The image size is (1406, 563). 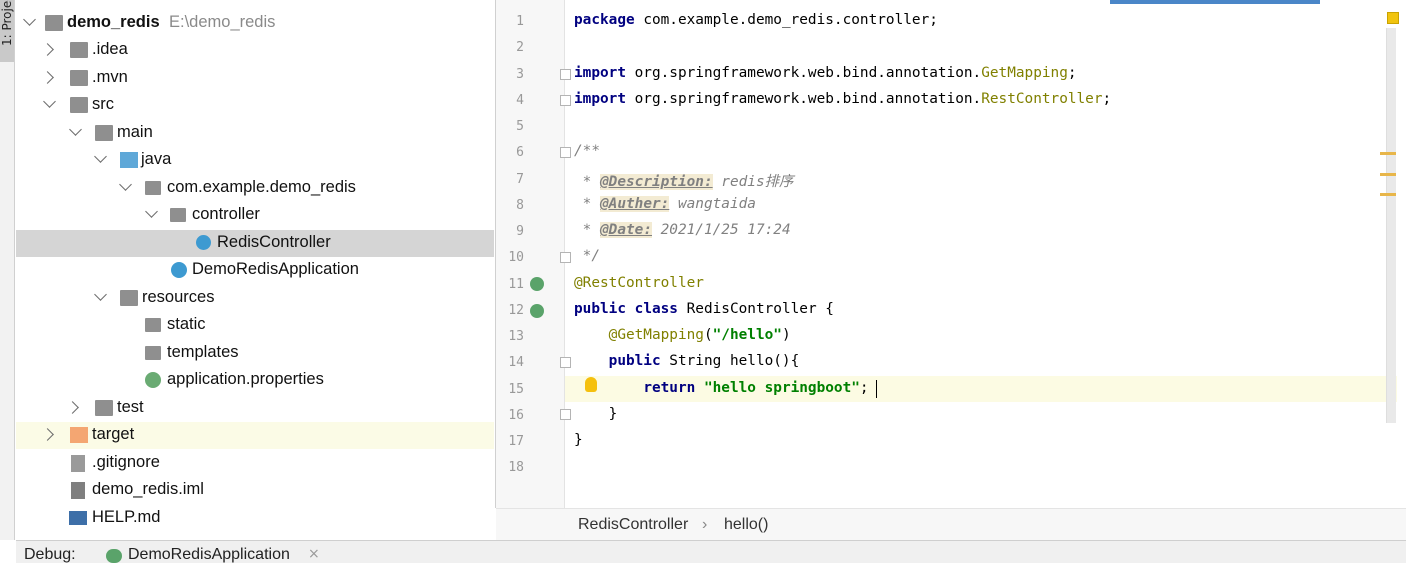 I want to click on code-line-16: }, so click(x=596, y=414).